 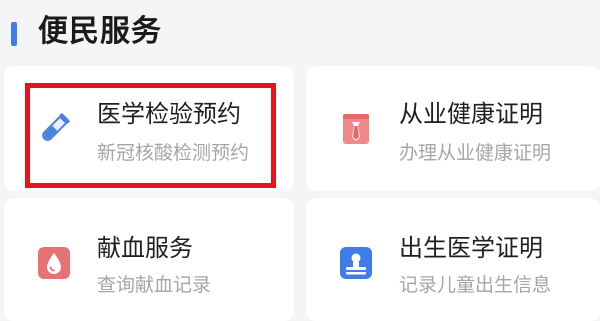 What do you see at coordinates (54, 263) in the screenshot?
I see `blood-drop-icon` at bounding box center [54, 263].